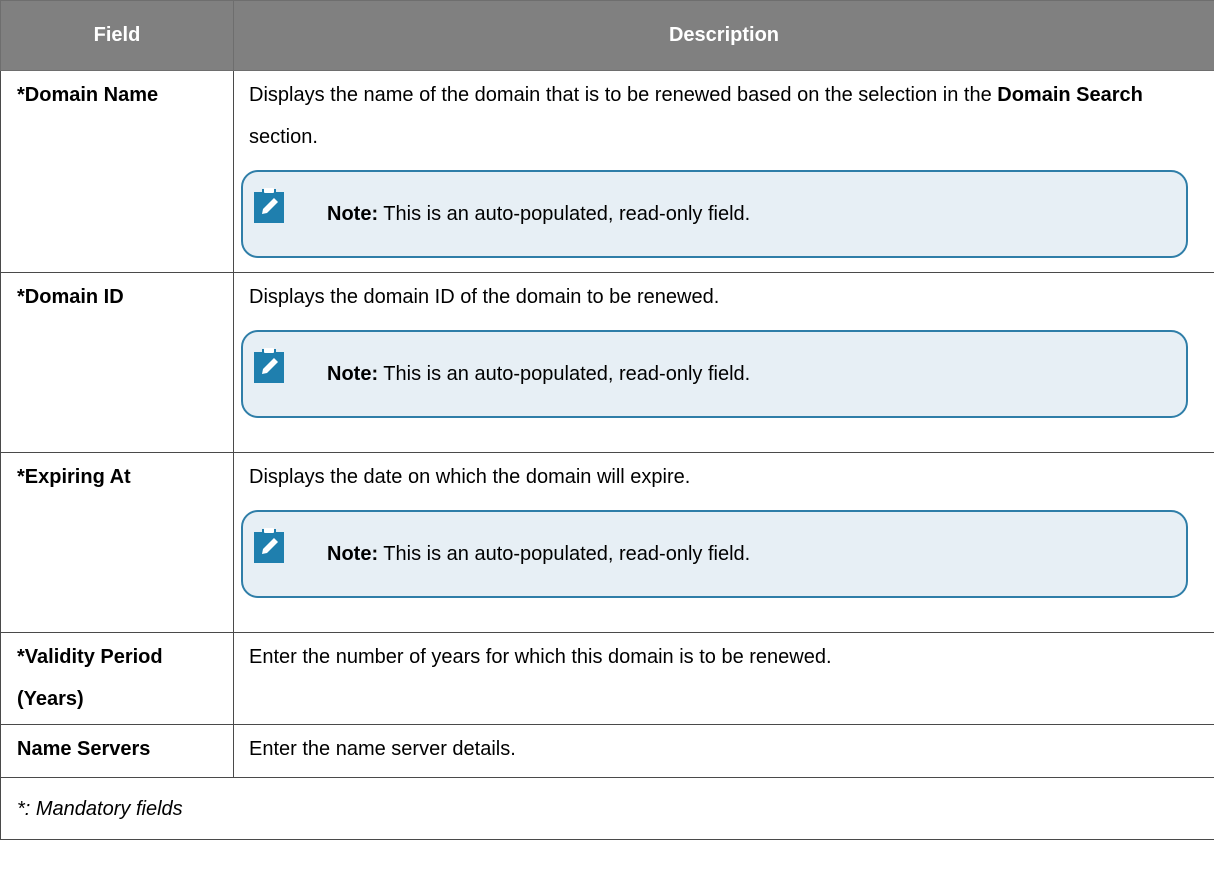 This screenshot has height=884, width=1214. What do you see at coordinates (117, 678) in the screenshot?
I see `field-name-validity-period: *Validity Period (Years)` at bounding box center [117, 678].